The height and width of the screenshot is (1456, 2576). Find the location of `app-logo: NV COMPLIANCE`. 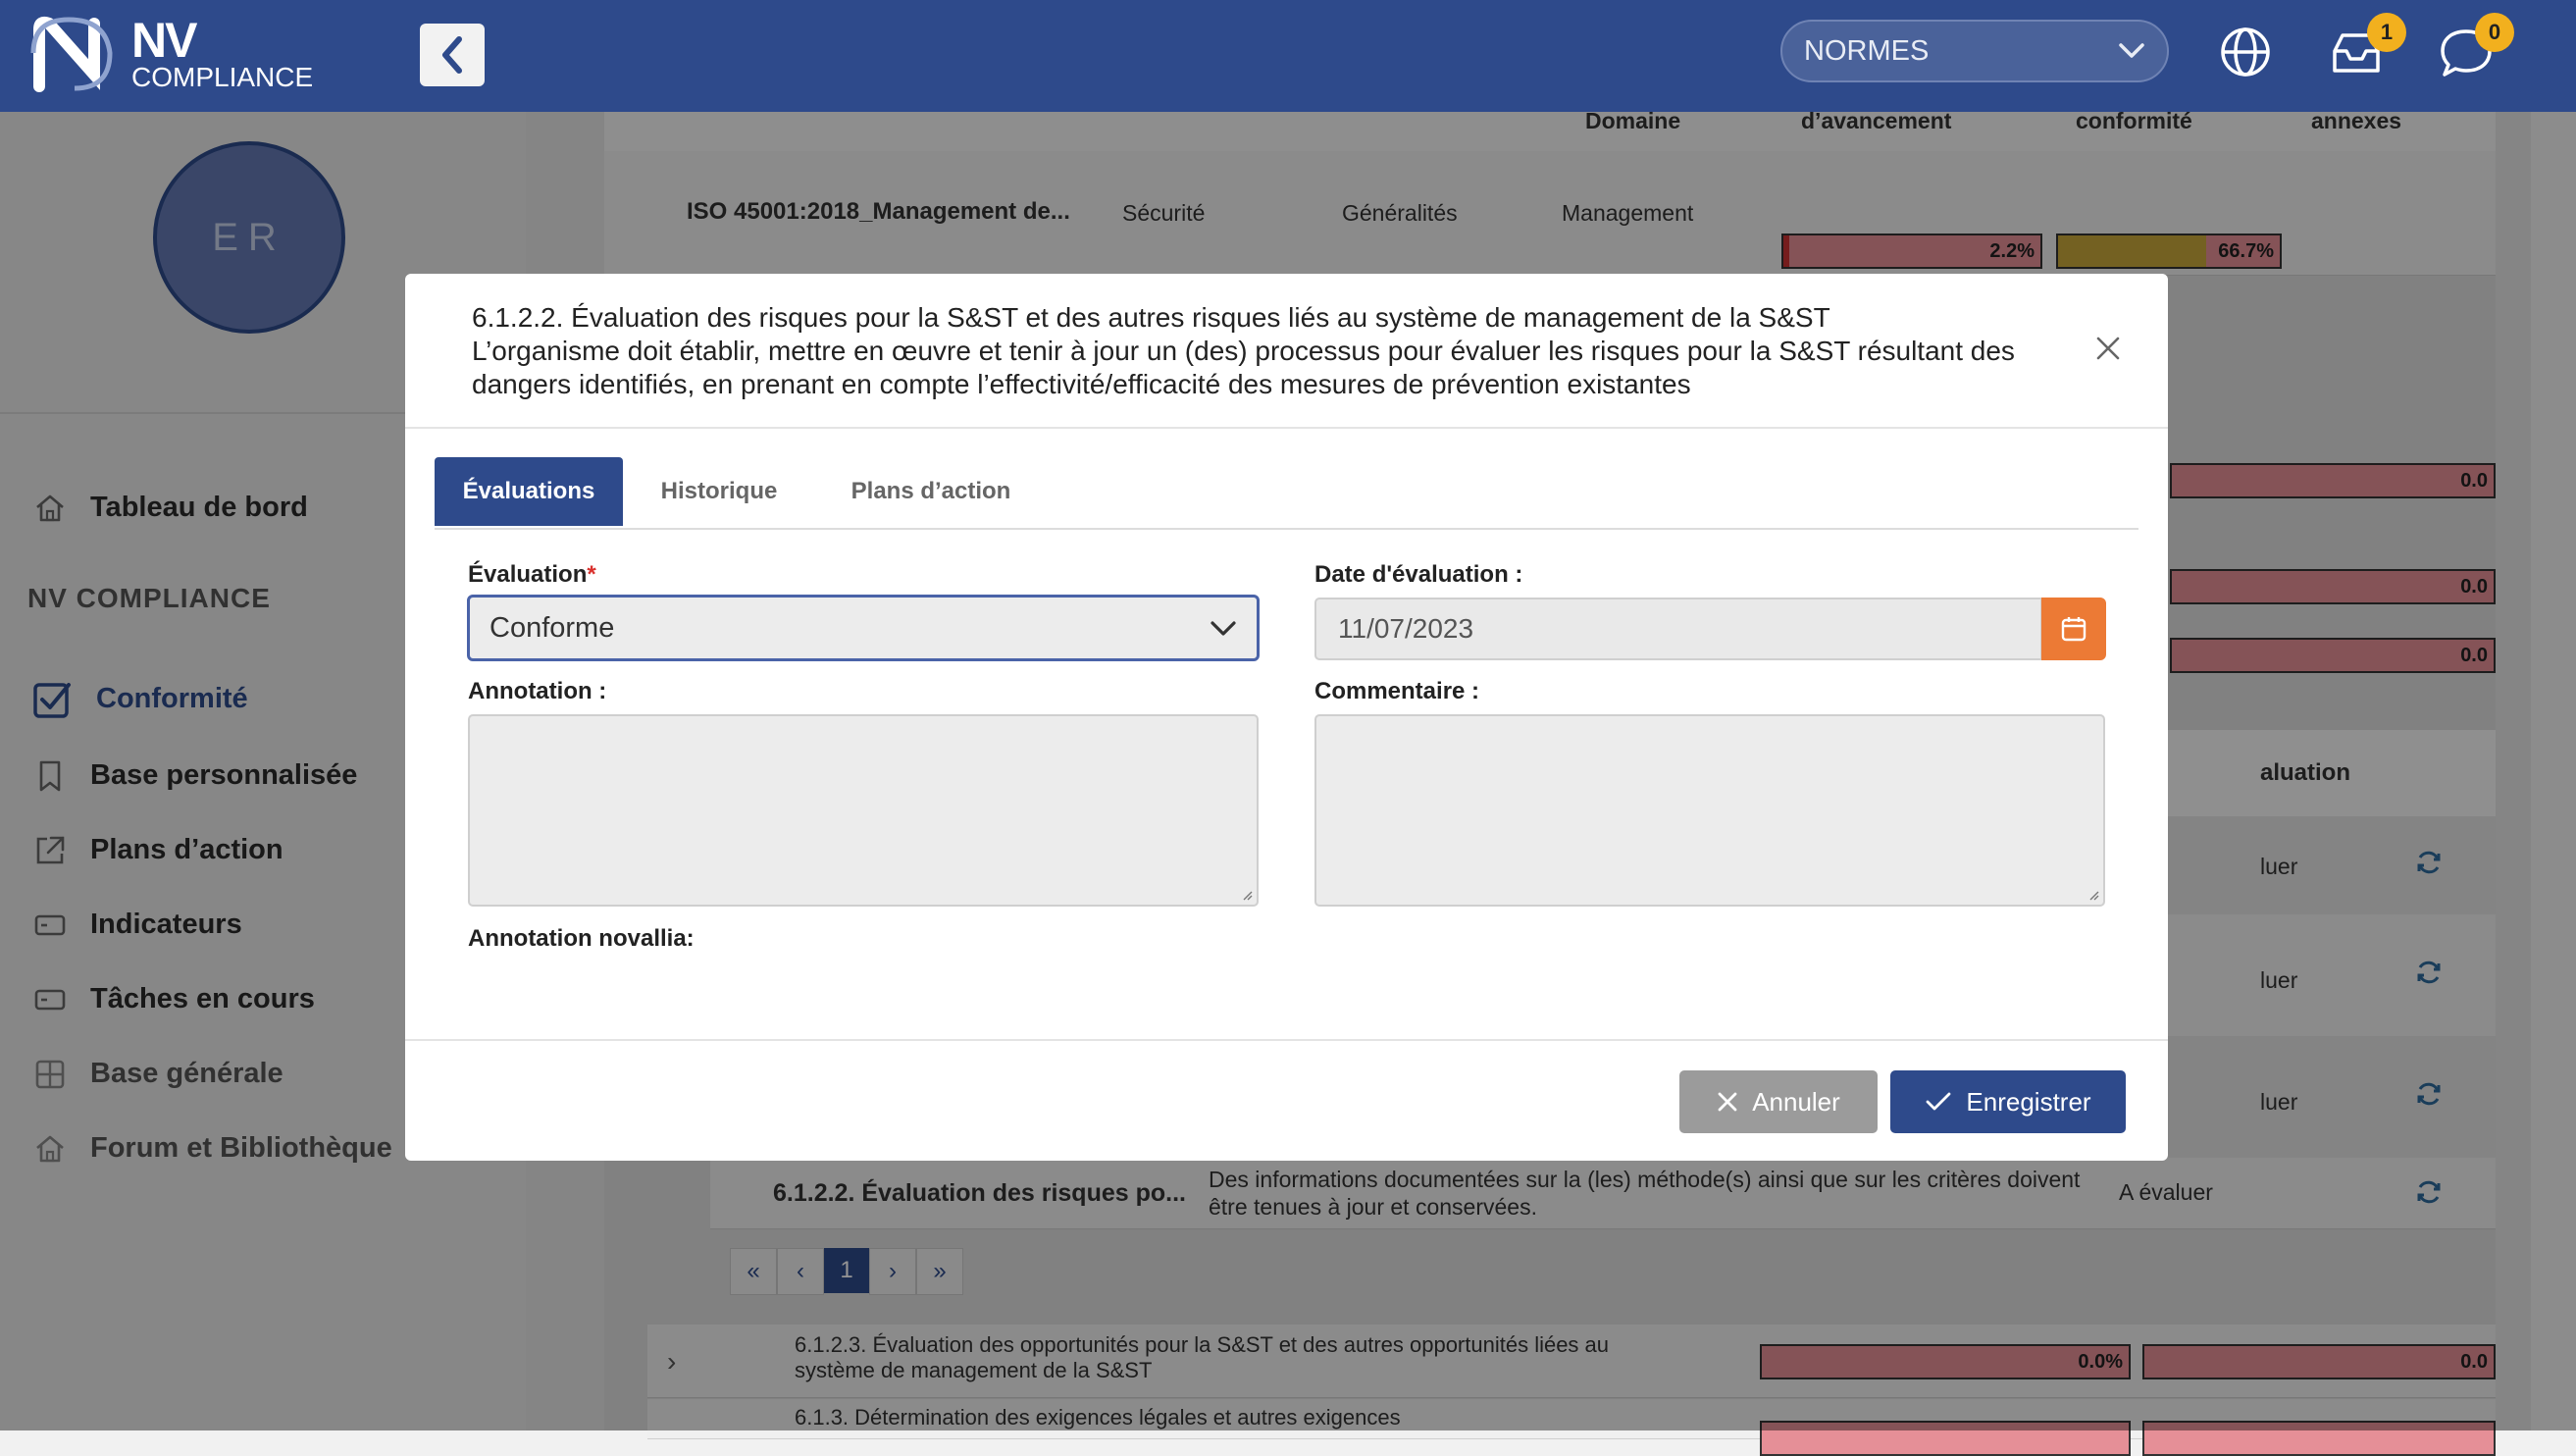

app-logo: NV COMPLIANCE is located at coordinates (171, 54).